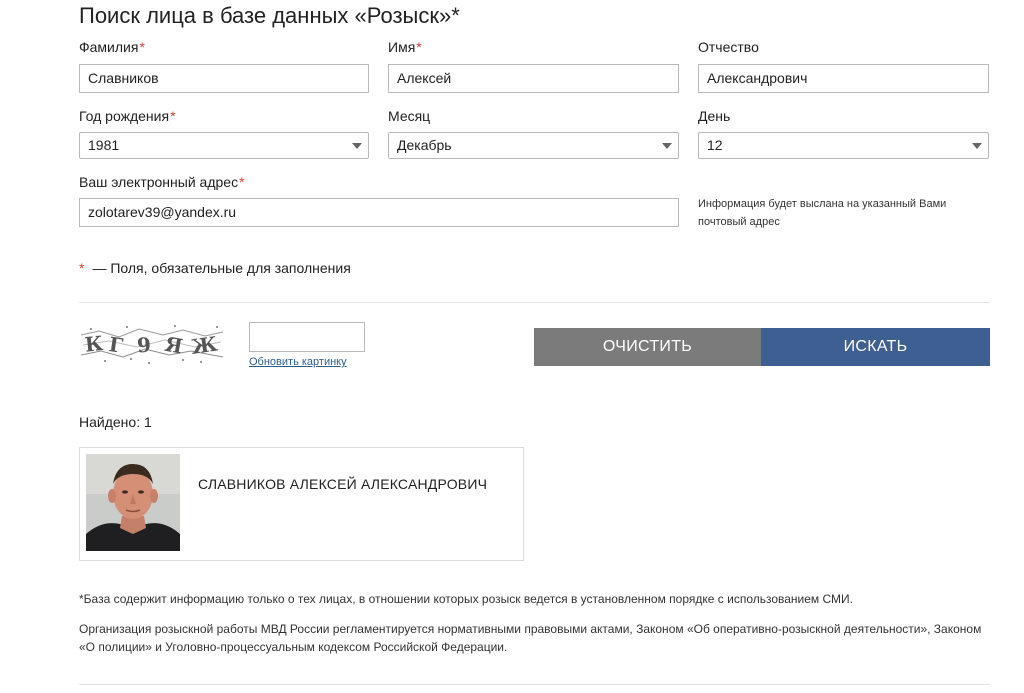  What do you see at coordinates (94, 344) in the screenshot?
I see `captcha-char: К` at bounding box center [94, 344].